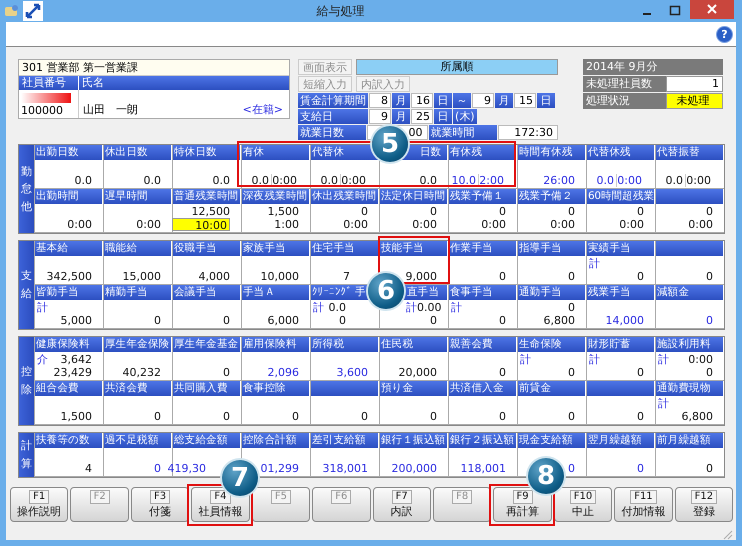 The width and height of the screenshot is (742, 546). Describe the element at coordinates (559, 320) in the screenshot. I see `value-text: 6,800` at that location.